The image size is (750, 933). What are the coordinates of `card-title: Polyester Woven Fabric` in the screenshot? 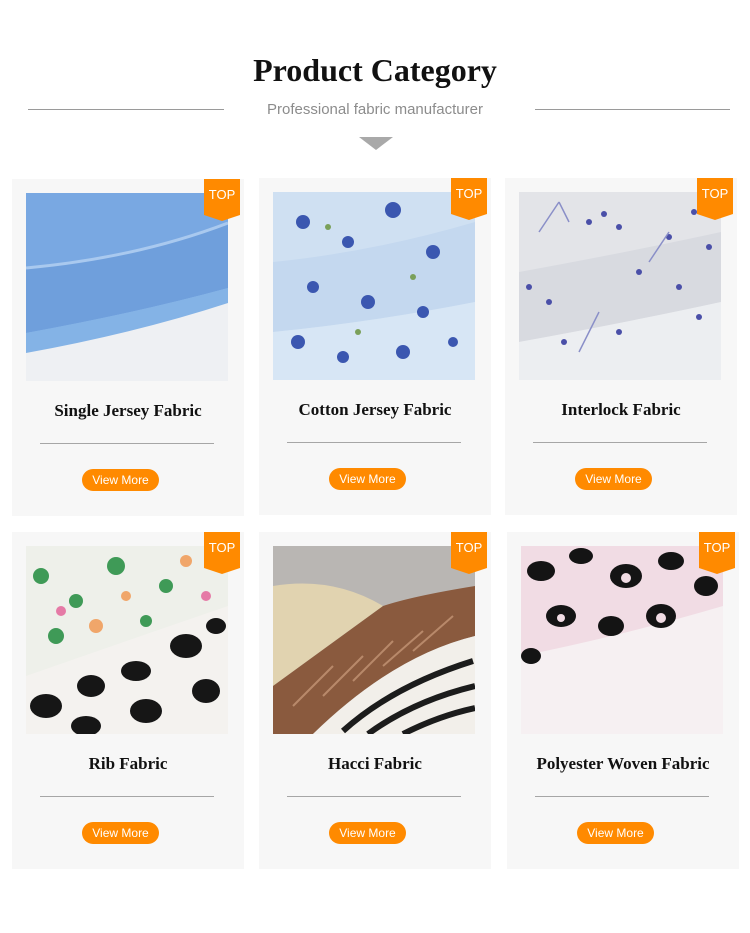 It's located at (623, 764).